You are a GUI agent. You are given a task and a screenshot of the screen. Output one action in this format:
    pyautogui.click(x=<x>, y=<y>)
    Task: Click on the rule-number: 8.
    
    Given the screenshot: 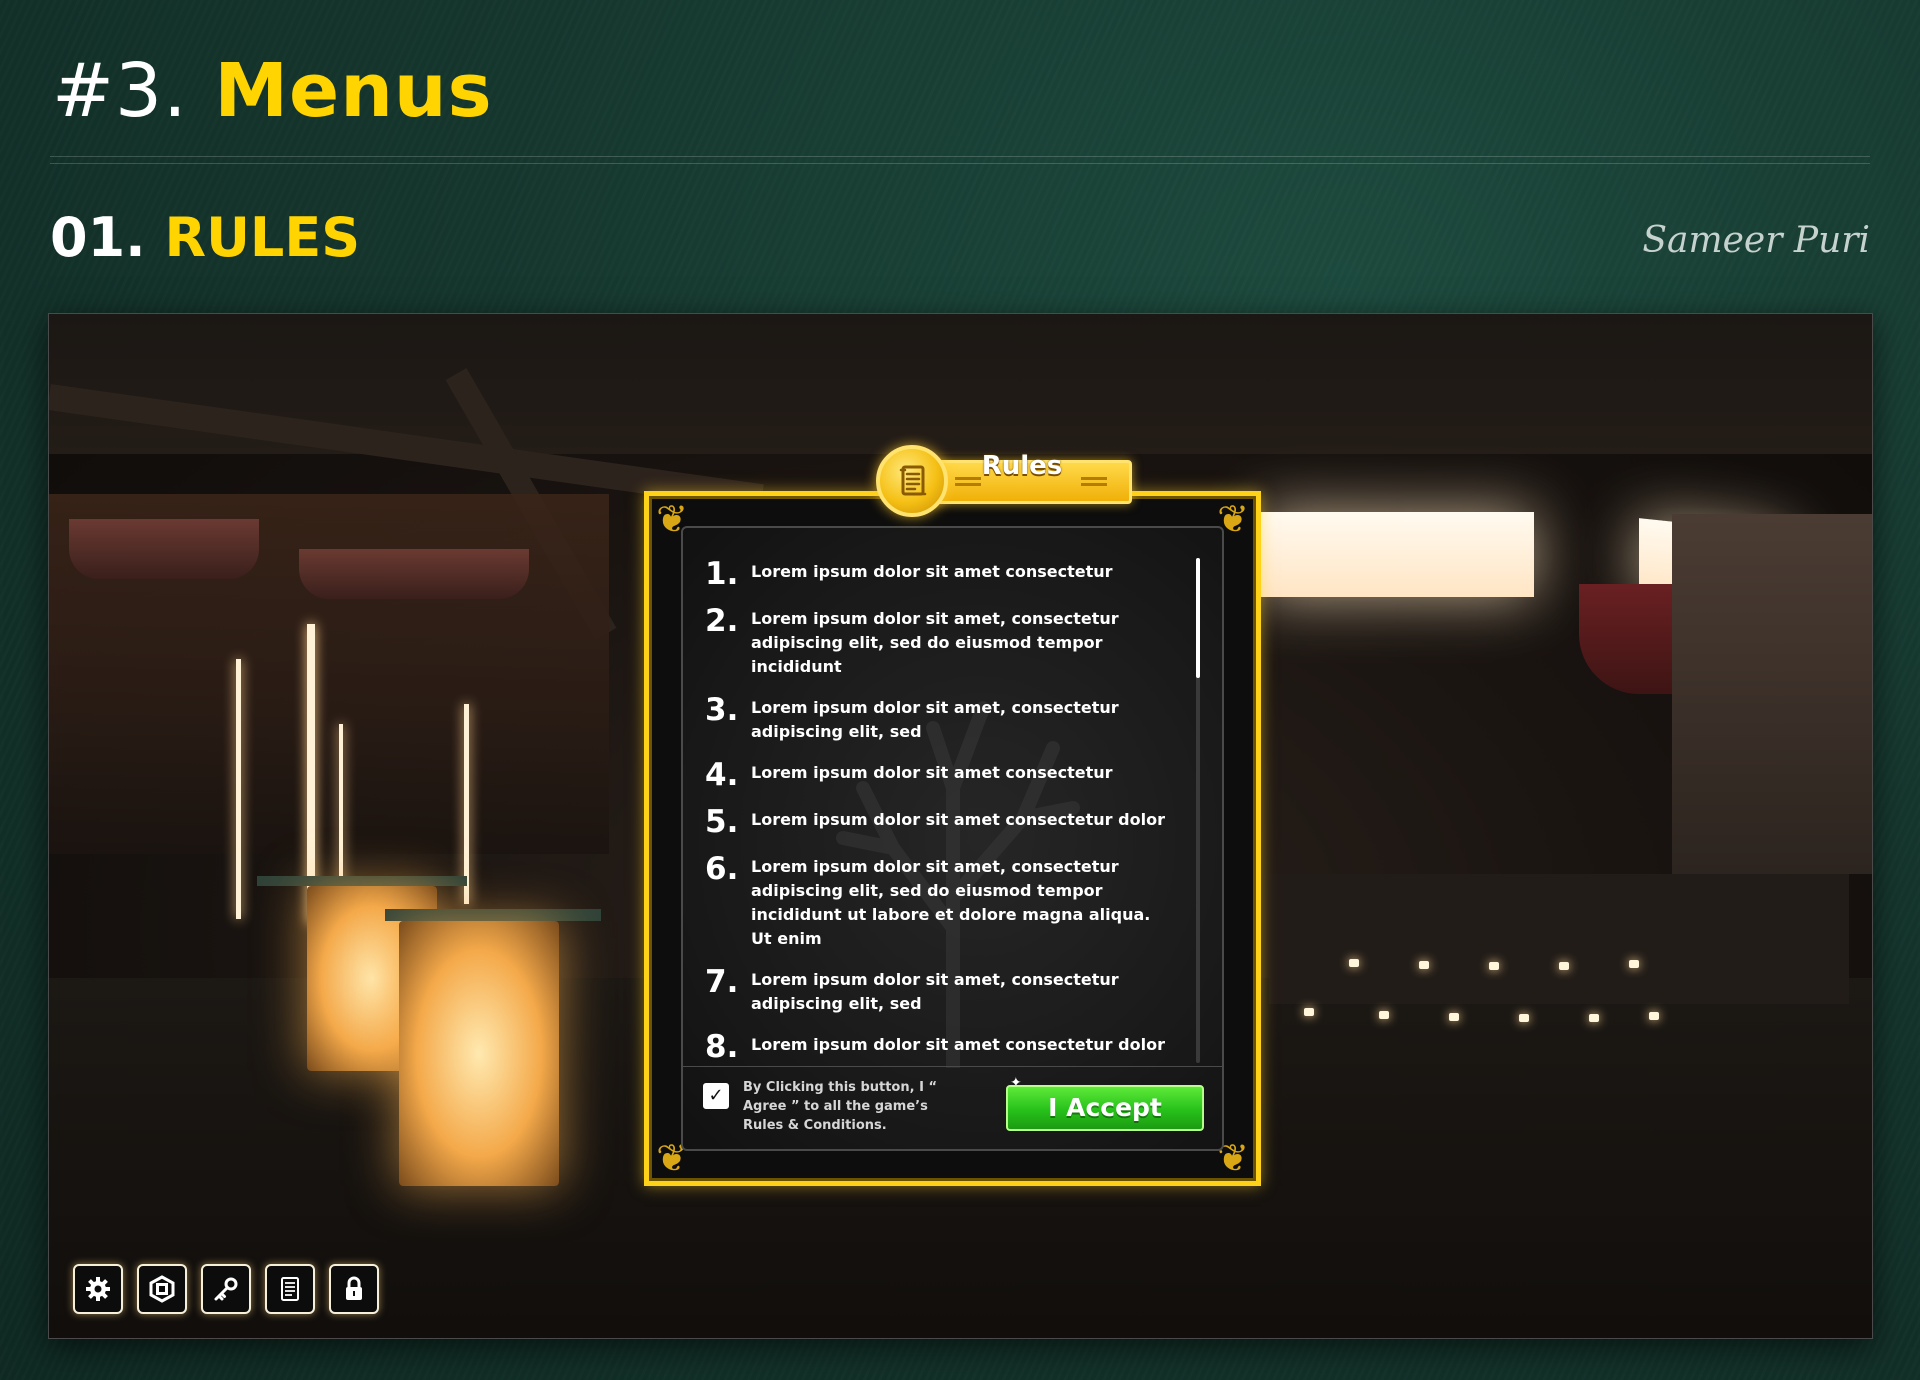 What is the action you would take?
    pyautogui.click(x=722, y=1047)
    